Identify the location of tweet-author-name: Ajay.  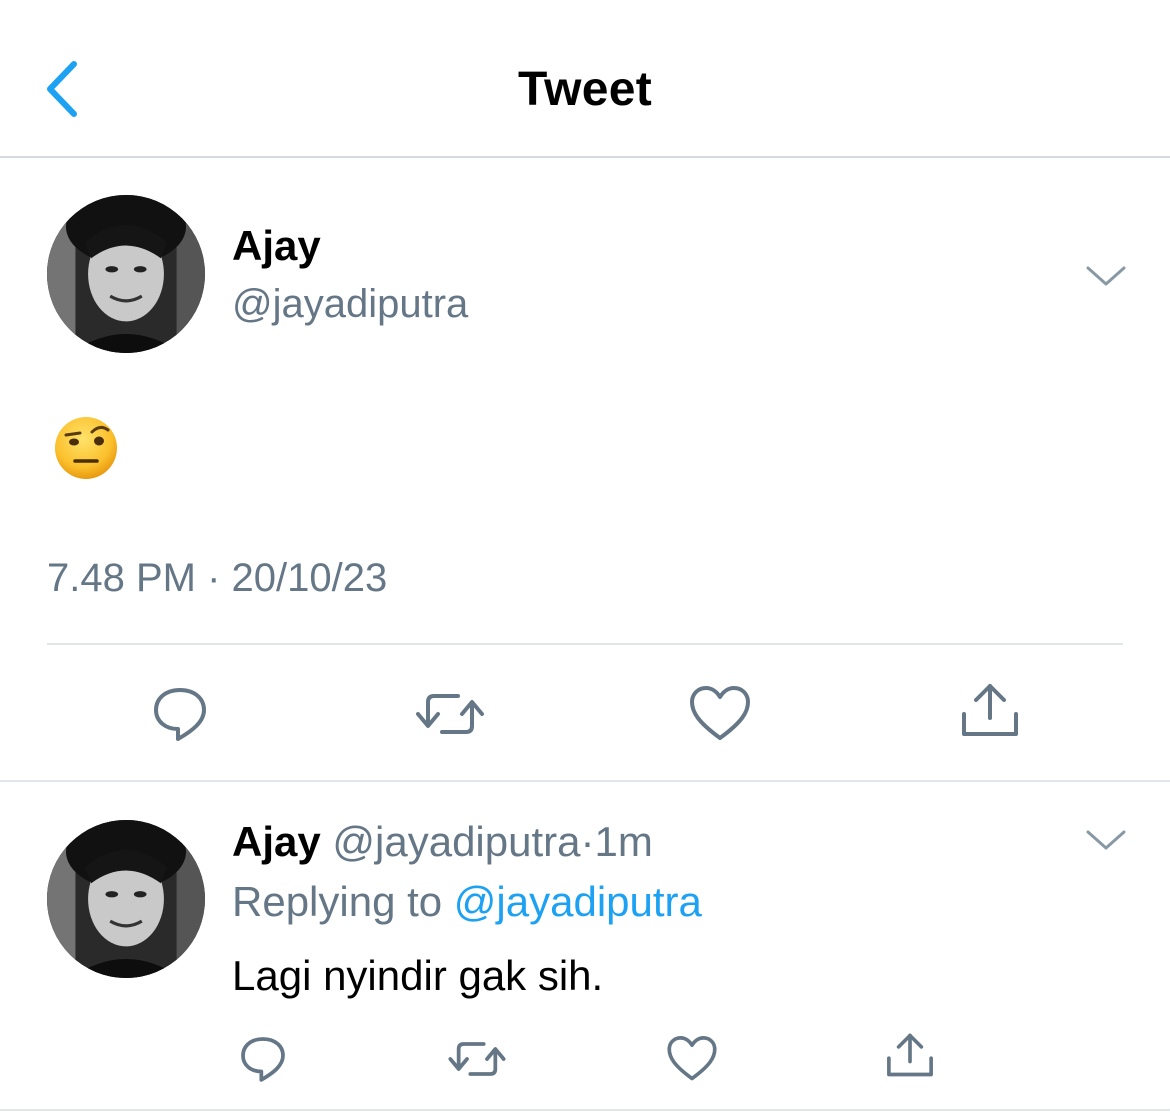
(276, 246).